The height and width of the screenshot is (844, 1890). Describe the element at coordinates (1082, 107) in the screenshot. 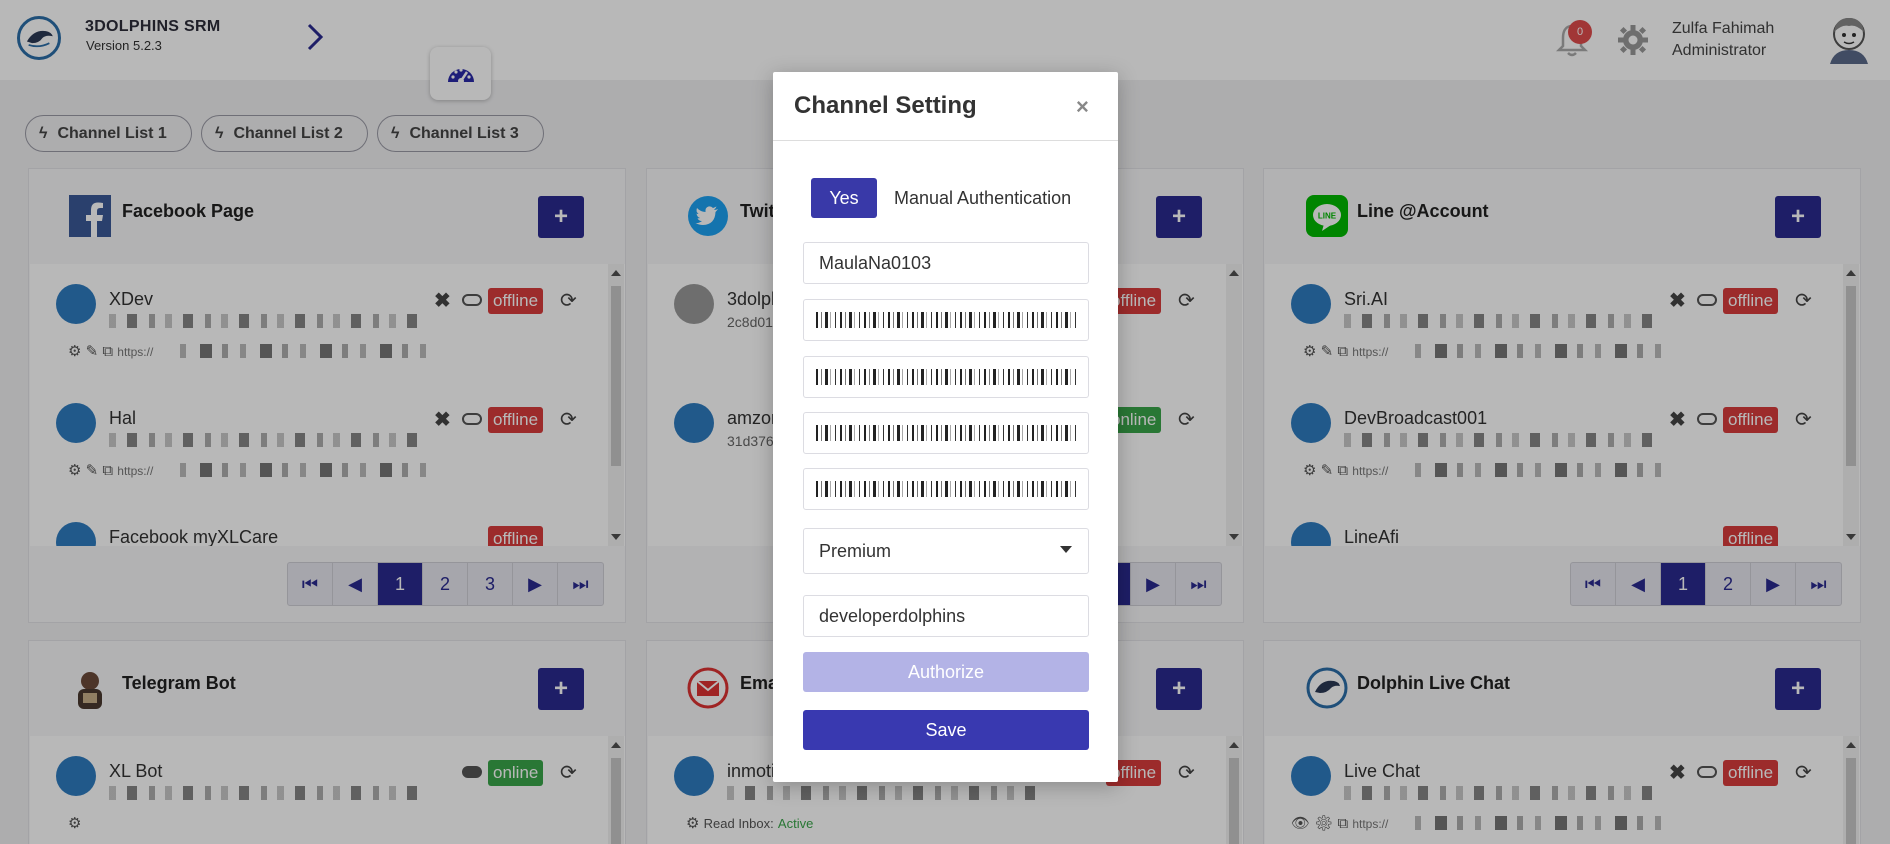

I see `close-icon: ×` at that location.